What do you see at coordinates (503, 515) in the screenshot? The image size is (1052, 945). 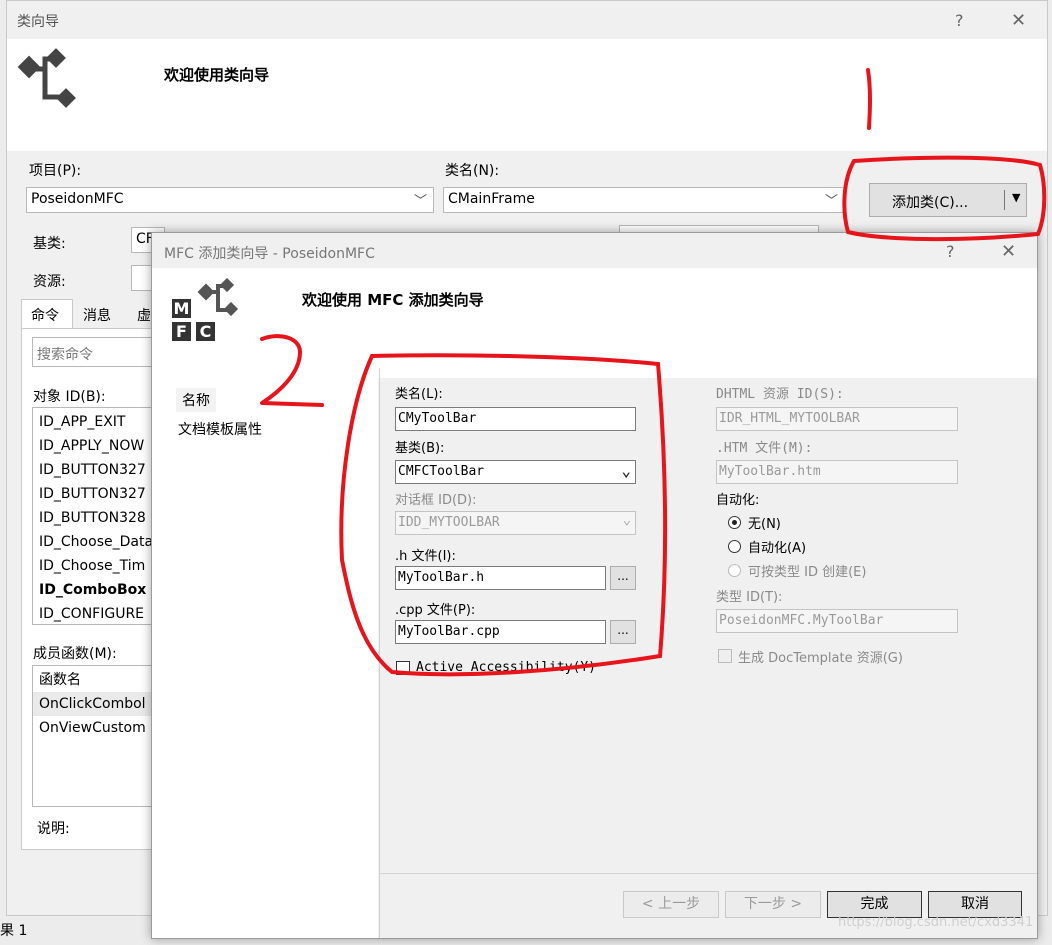 I see `annotation-box-class-fields` at bounding box center [503, 515].